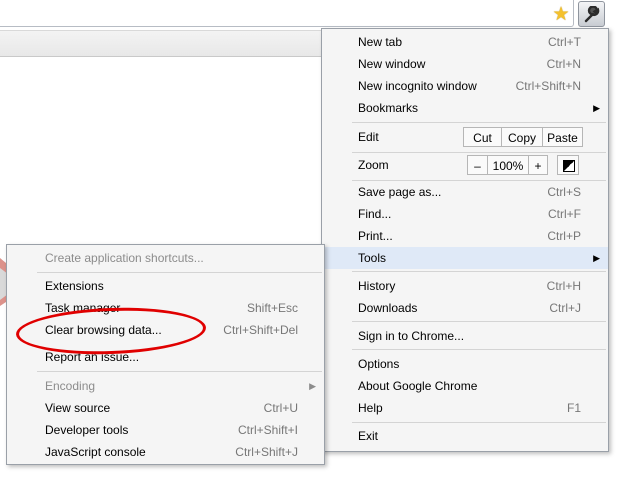  I want to click on shortcut-label: Ctrl+H, so click(563, 286).